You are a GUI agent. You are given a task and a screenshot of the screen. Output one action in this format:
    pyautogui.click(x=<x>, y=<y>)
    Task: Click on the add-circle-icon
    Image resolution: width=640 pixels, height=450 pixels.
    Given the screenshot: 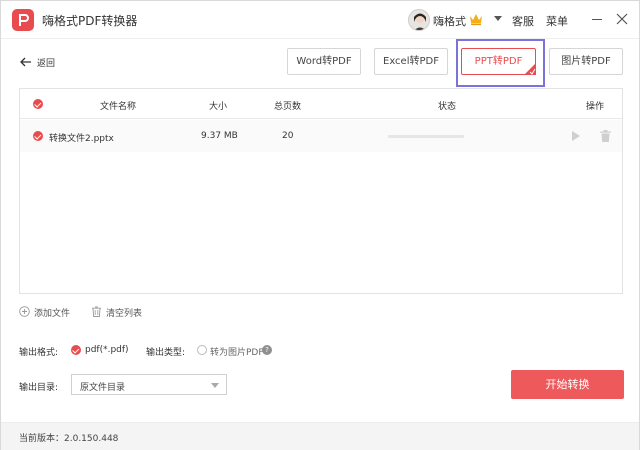 What is the action you would take?
    pyautogui.click(x=24, y=311)
    